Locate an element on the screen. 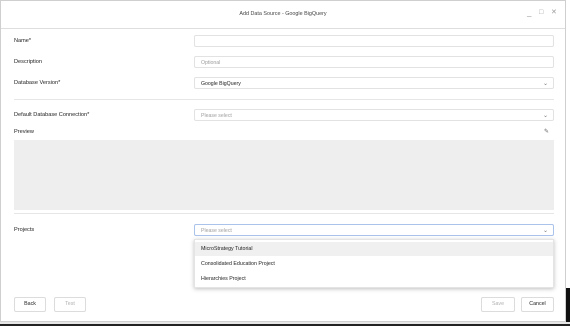 The width and height of the screenshot is (570, 326). project-option: Hierarchies Project is located at coordinates (374, 279).